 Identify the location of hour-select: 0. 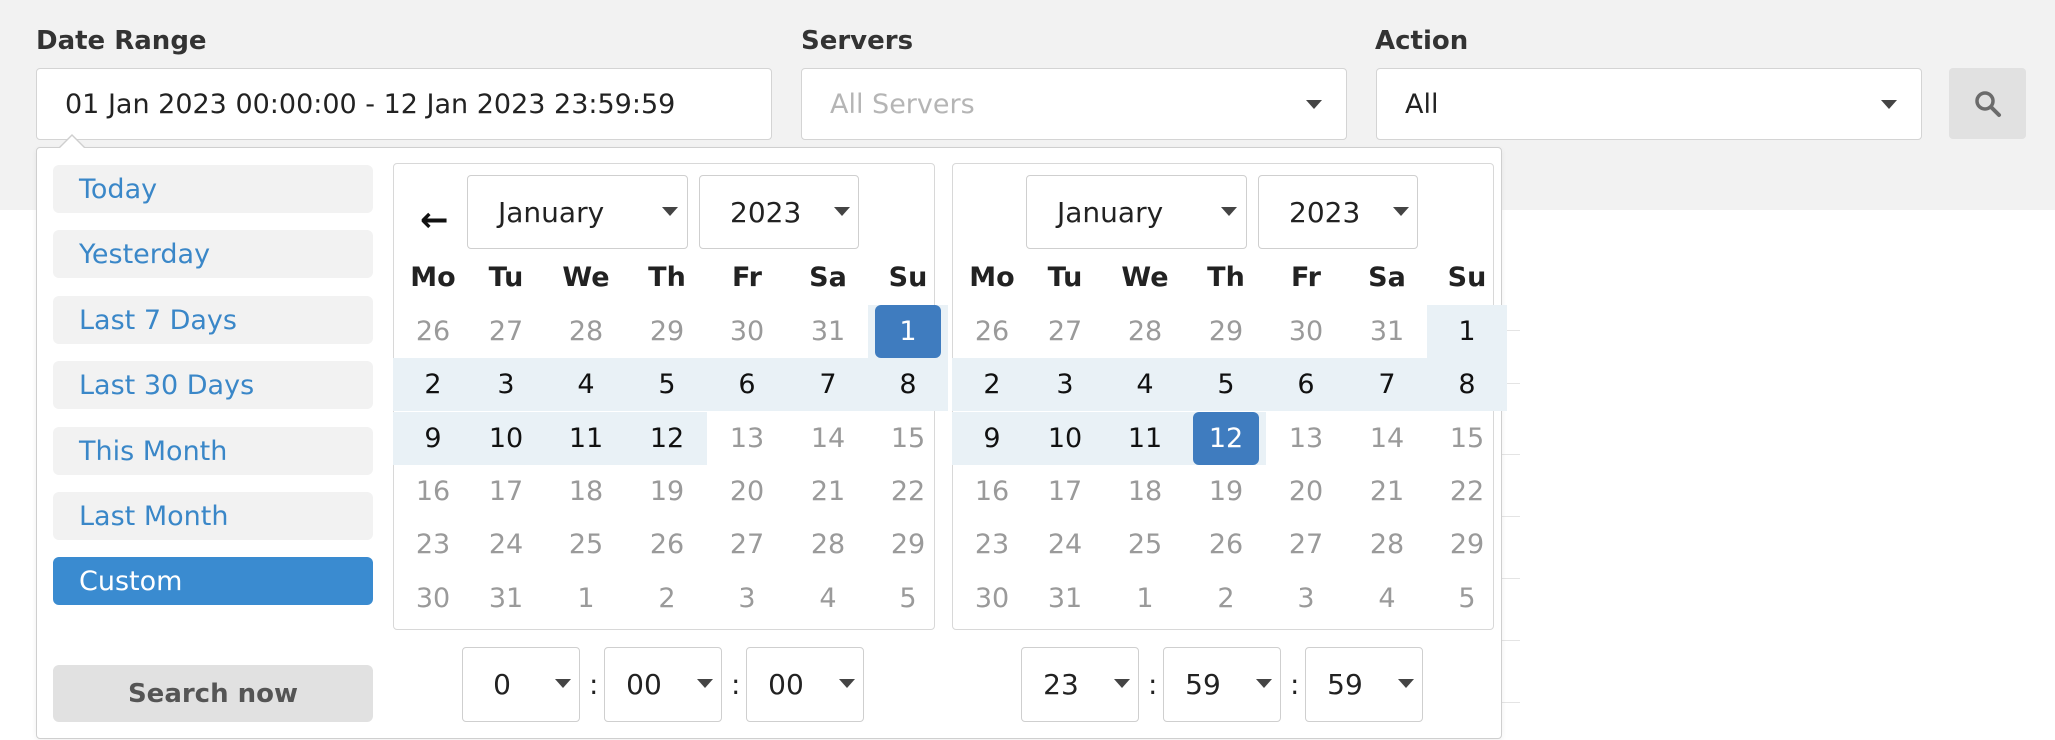
(521, 684).